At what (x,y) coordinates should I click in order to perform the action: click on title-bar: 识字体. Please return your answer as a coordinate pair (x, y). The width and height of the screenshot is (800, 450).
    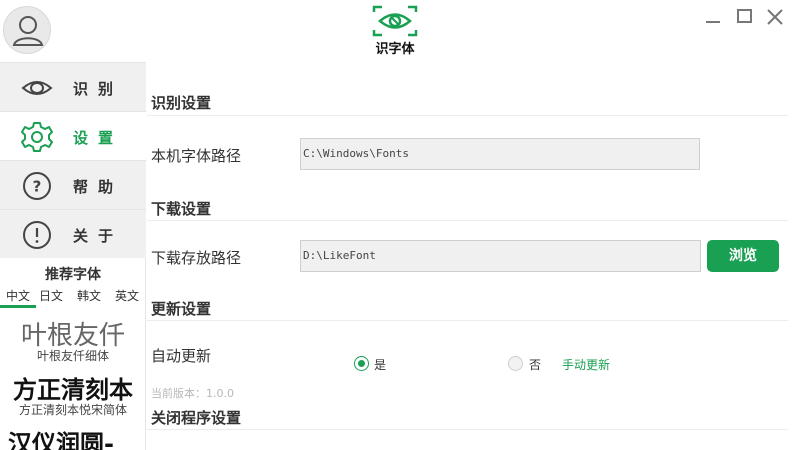
    Looking at the image, I should click on (400, 31).